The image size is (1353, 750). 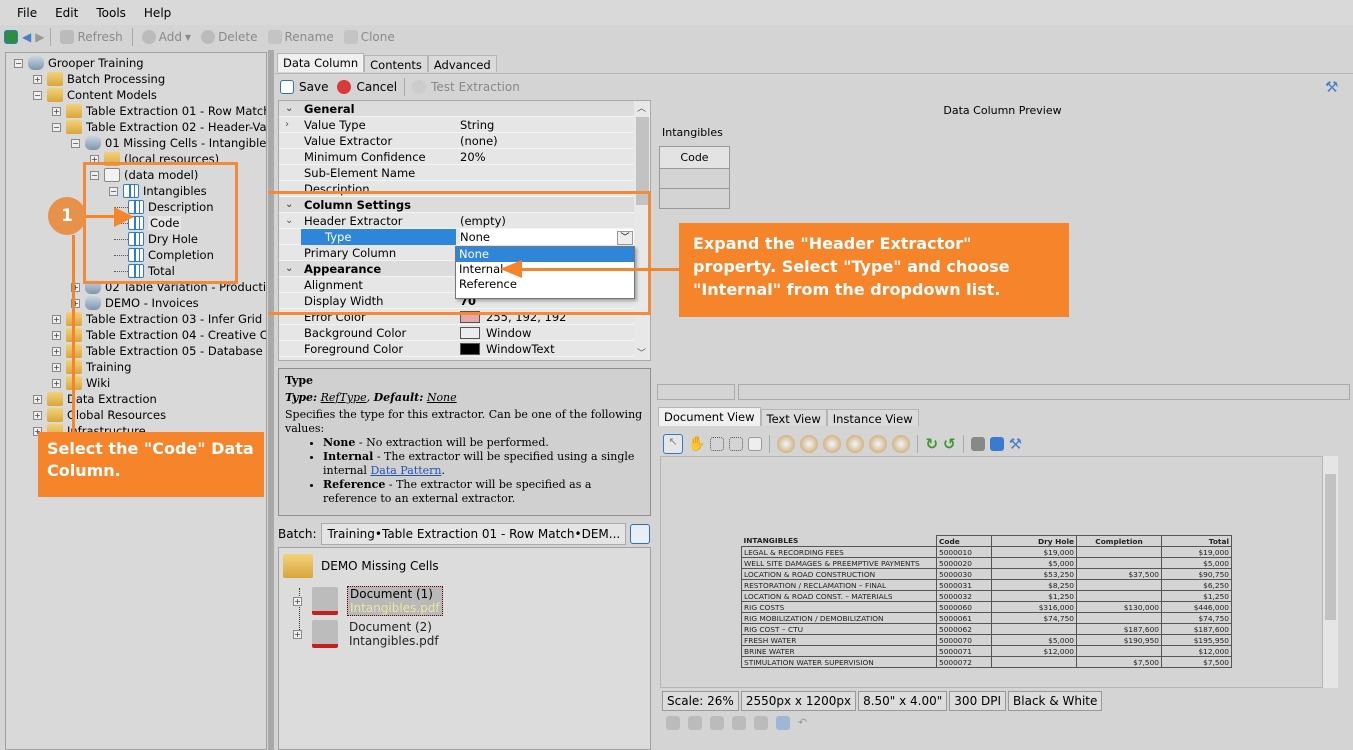 What do you see at coordinates (456, 173) in the screenshot?
I see `property-row: Sub-Element Name` at bounding box center [456, 173].